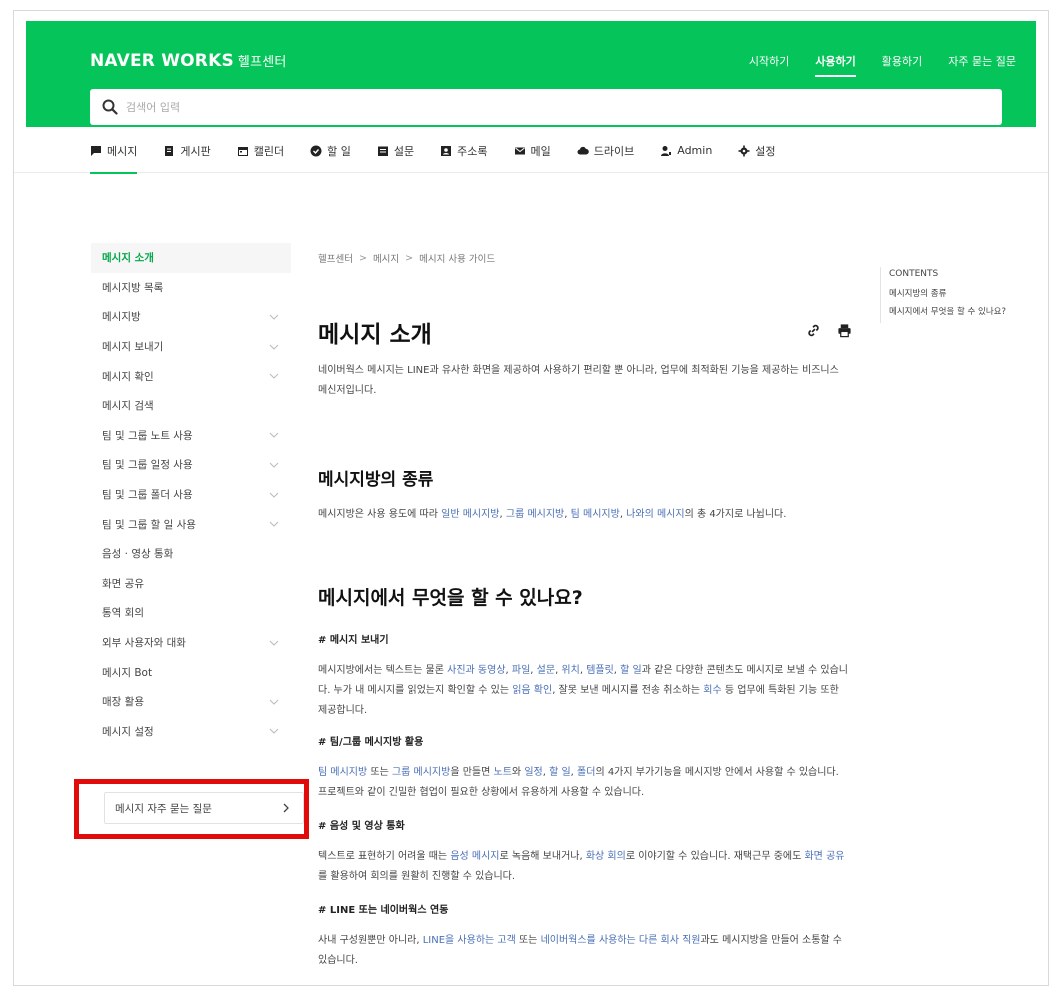  What do you see at coordinates (386, 258) in the screenshot?
I see `breadcrumb-item: 메시지` at bounding box center [386, 258].